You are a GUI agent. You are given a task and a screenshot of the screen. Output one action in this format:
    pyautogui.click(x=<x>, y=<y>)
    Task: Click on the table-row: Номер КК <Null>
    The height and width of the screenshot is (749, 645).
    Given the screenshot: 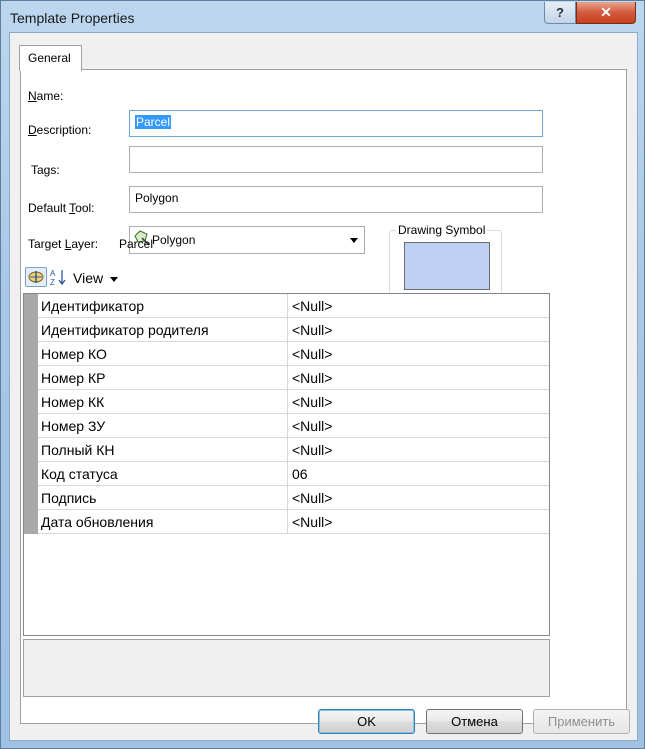 What is the action you would take?
    pyautogui.click(x=286, y=402)
    